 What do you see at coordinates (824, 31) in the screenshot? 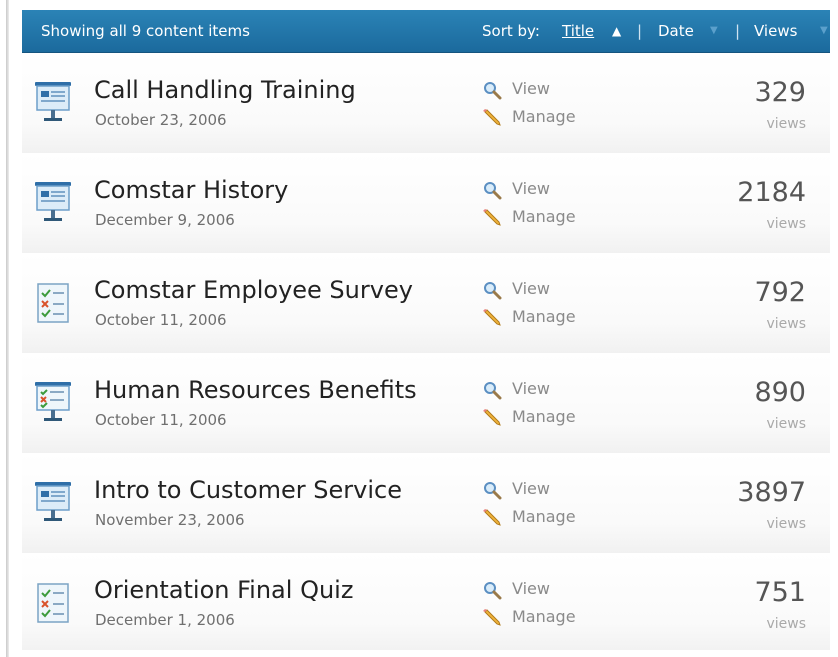
I see `sort-views-arrow-icon: ▼` at bounding box center [824, 31].